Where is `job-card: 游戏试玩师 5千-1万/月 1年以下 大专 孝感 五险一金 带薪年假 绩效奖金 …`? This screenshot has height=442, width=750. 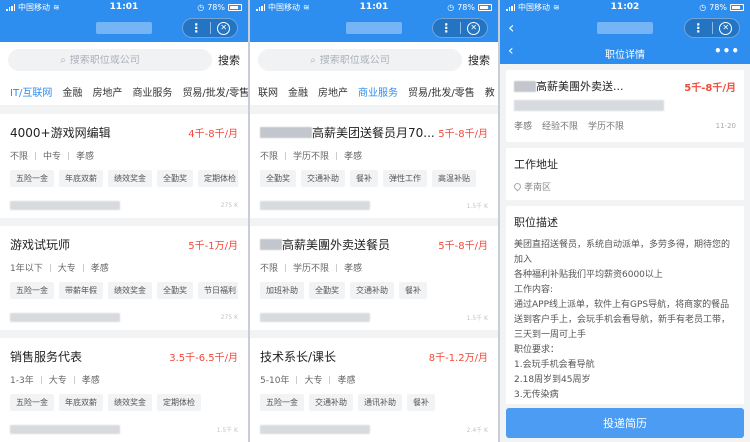
job-card: 游戏试玩师 5千-1万/月 1年以下 大专 孝感 五险一金 带薪年假 绩效奖金 … is located at coordinates (124, 278).